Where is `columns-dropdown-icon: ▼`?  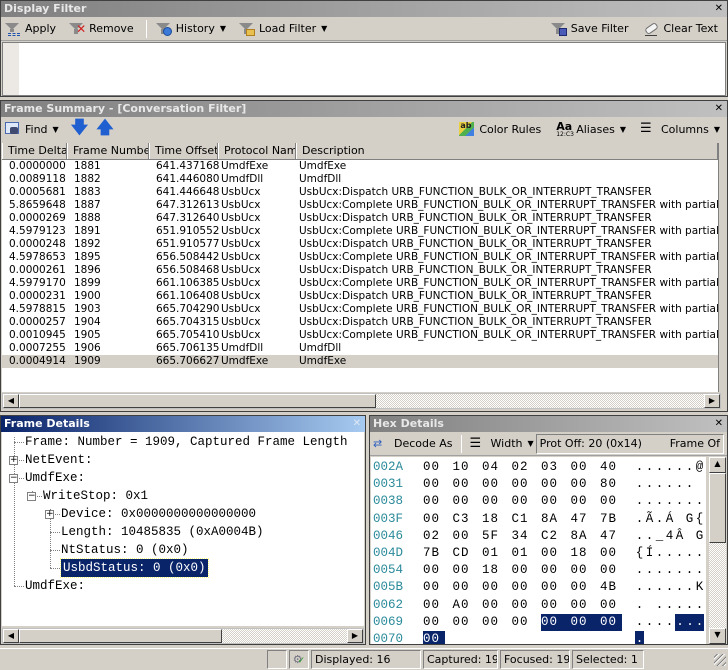
columns-dropdown-icon: ▼ is located at coordinates (717, 129).